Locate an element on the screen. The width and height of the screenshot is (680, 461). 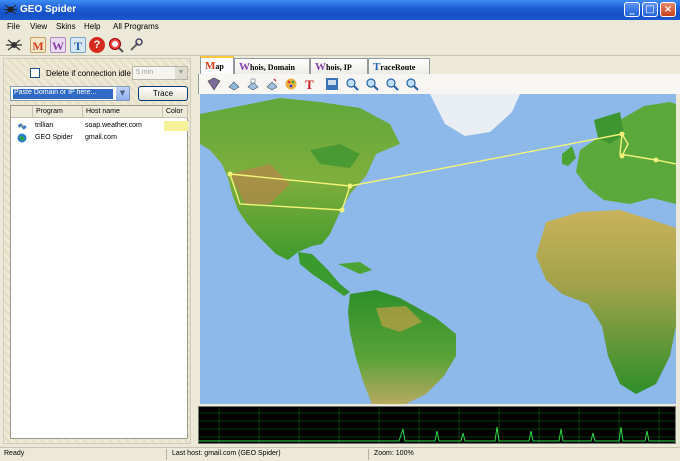
row-host: gmail.com is located at coordinates (101, 137).